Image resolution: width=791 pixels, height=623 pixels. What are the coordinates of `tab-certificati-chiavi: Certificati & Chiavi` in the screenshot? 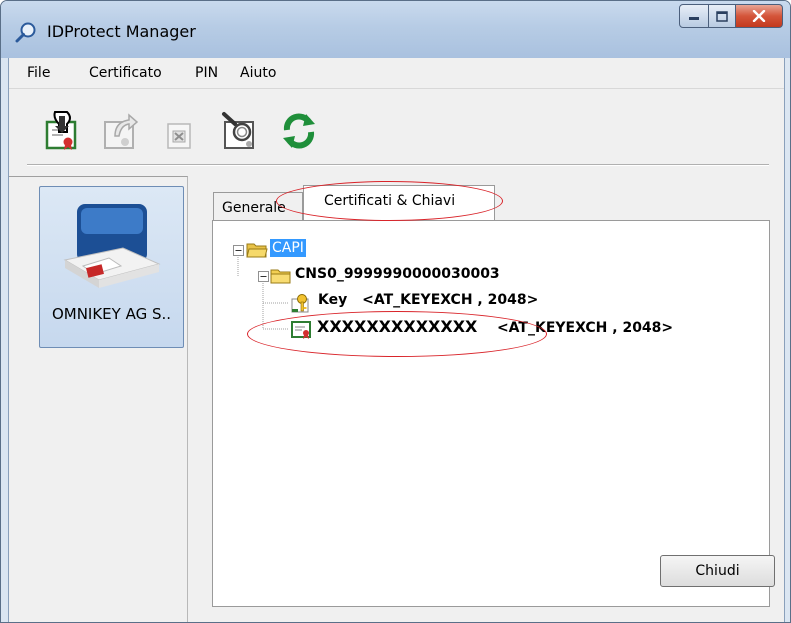 It's located at (399, 203).